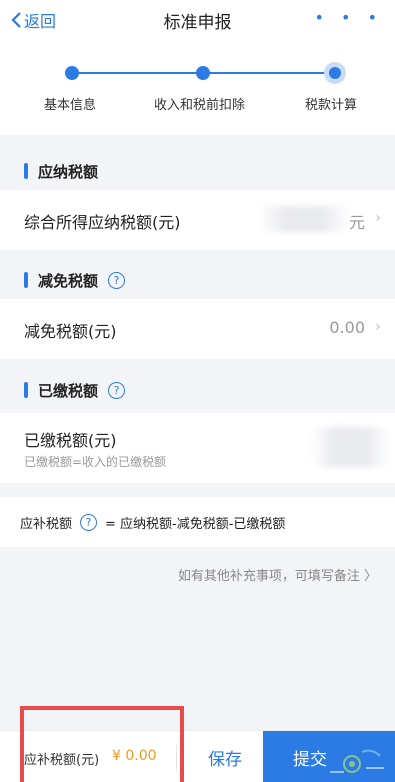 This screenshot has width=395, height=782. What do you see at coordinates (197, 20) in the screenshot?
I see `nav-bar: 返回 标准申报 • • •` at bounding box center [197, 20].